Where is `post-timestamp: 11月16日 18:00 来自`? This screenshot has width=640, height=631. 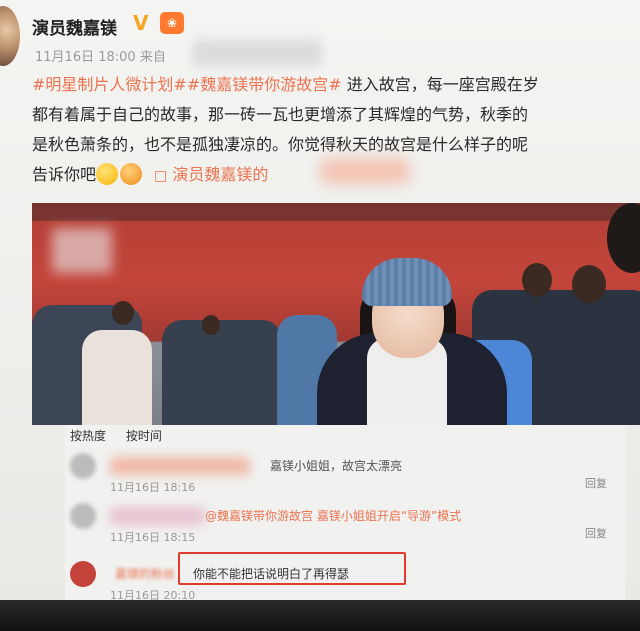 post-timestamp: 11月16日 18:00 来自 is located at coordinates (100, 57).